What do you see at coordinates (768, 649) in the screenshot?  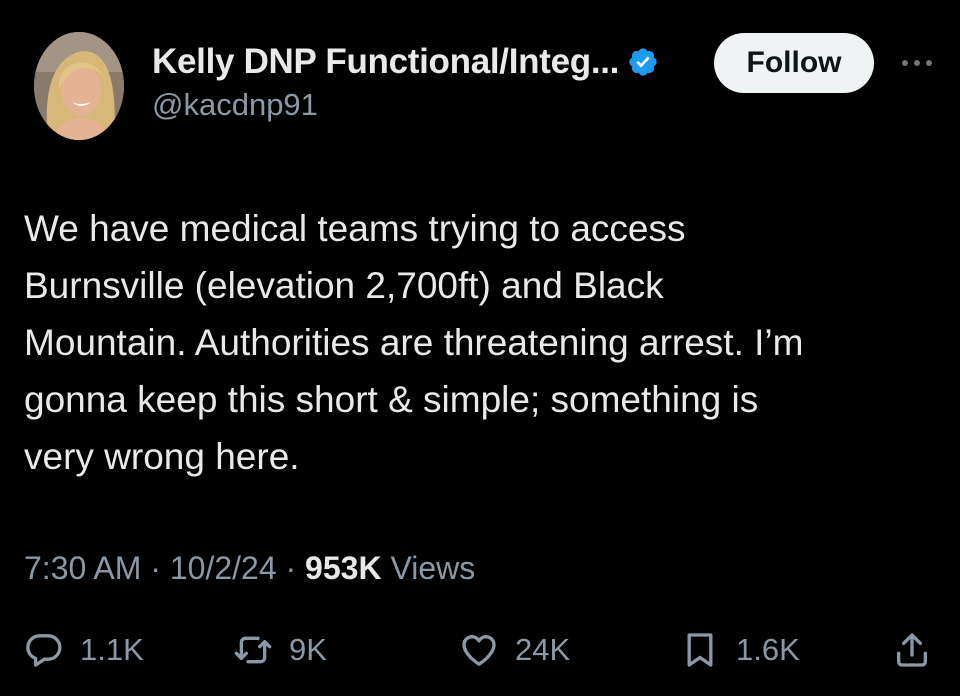 I see `bookmark-count: 1.6K` at bounding box center [768, 649].